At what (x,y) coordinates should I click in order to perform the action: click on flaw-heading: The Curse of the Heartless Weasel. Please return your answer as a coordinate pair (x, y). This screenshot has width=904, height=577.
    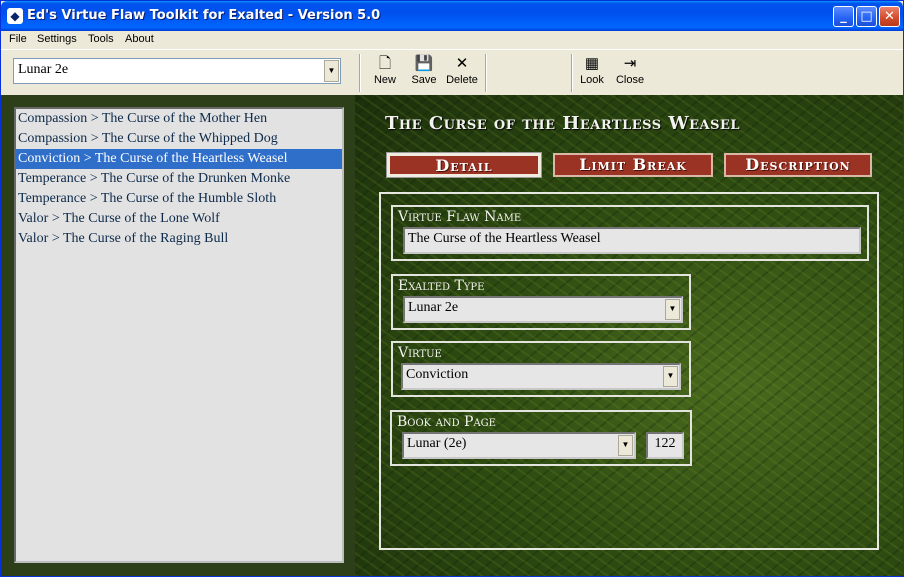
    Looking at the image, I should click on (563, 123).